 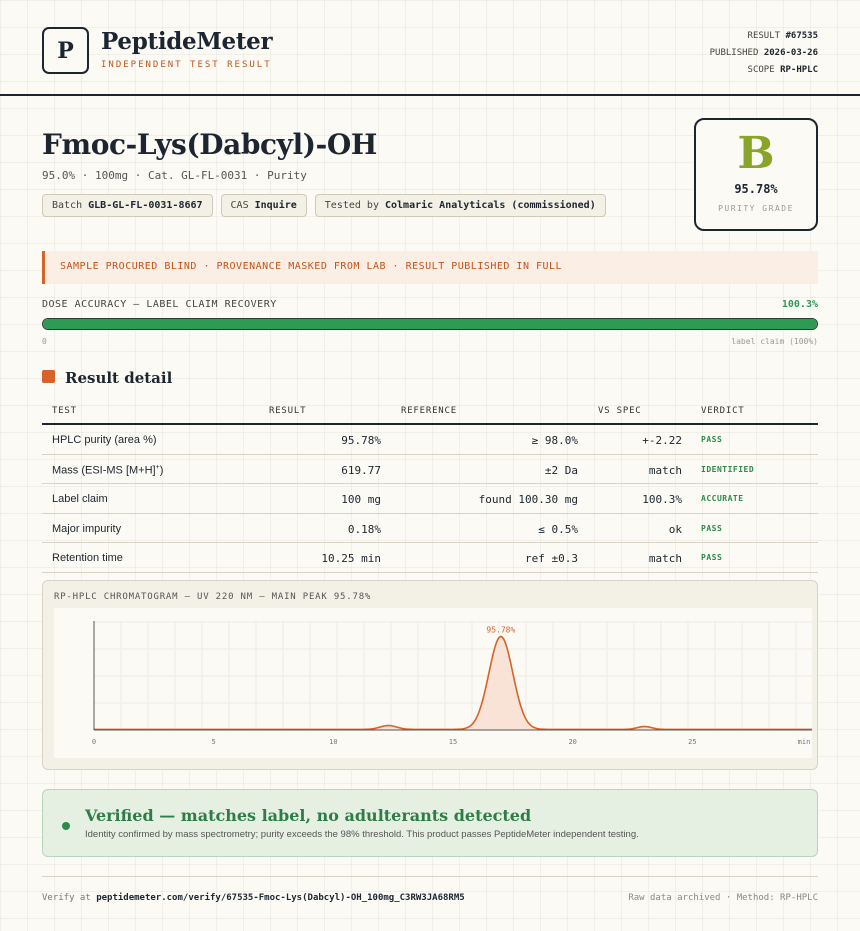 What do you see at coordinates (572, 742) in the screenshot?
I see `x-tick-label: 20` at bounding box center [572, 742].